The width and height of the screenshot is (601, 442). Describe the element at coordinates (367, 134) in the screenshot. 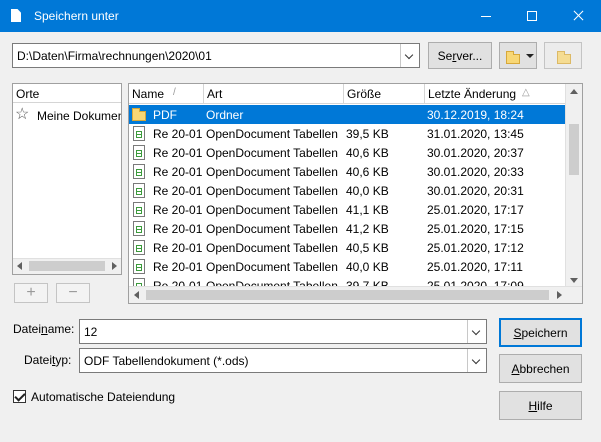

I see `cell-size: 39,5 KB` at that location.